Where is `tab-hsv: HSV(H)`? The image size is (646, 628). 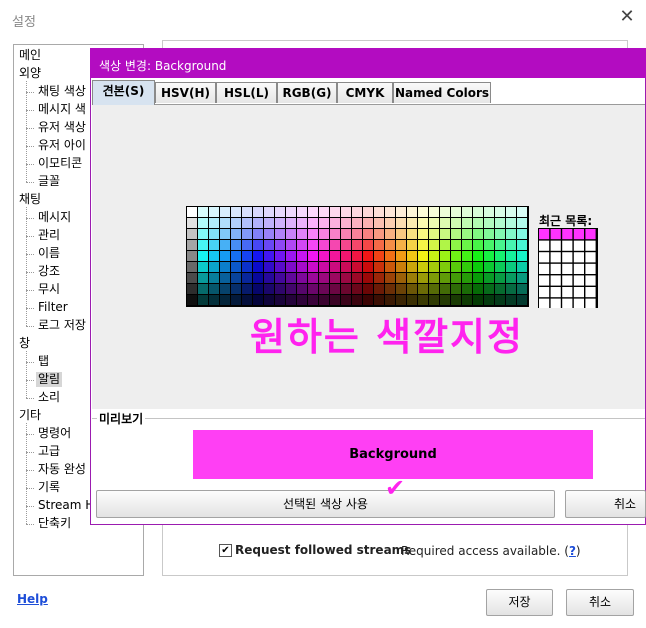 tab-hsv: HSV(H) is located at coordinates (185, 92).